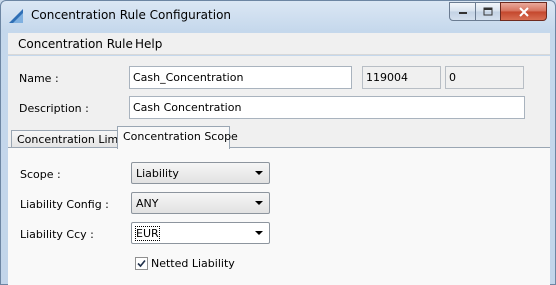 Image resolution: width=556 pixels, height=285 pixels. I want to click on scope-label: Scope :, so click(40, 174).